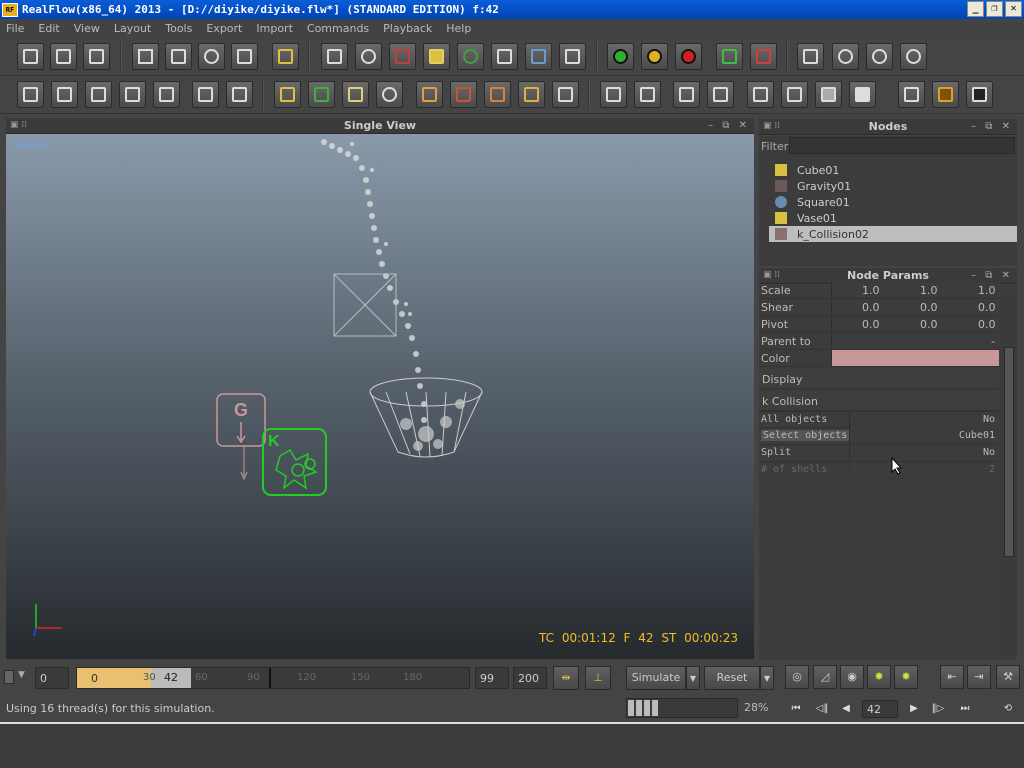  Describe the element at coordinates (732, 678) in the screenshot. I see `reset-button: Reset` at that location.